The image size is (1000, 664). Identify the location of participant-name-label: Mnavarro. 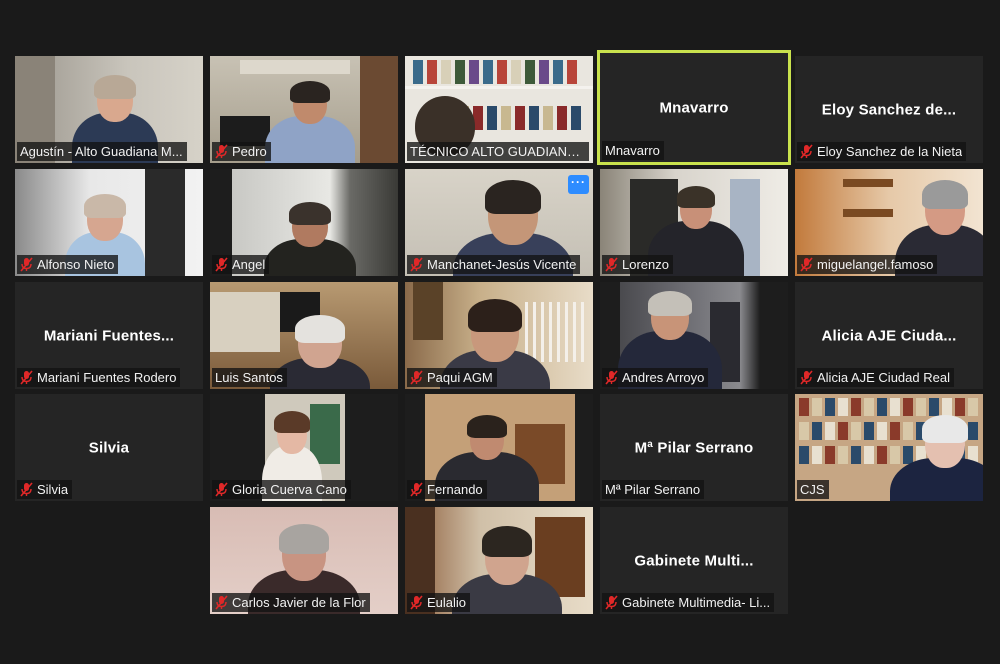
(632, 150).